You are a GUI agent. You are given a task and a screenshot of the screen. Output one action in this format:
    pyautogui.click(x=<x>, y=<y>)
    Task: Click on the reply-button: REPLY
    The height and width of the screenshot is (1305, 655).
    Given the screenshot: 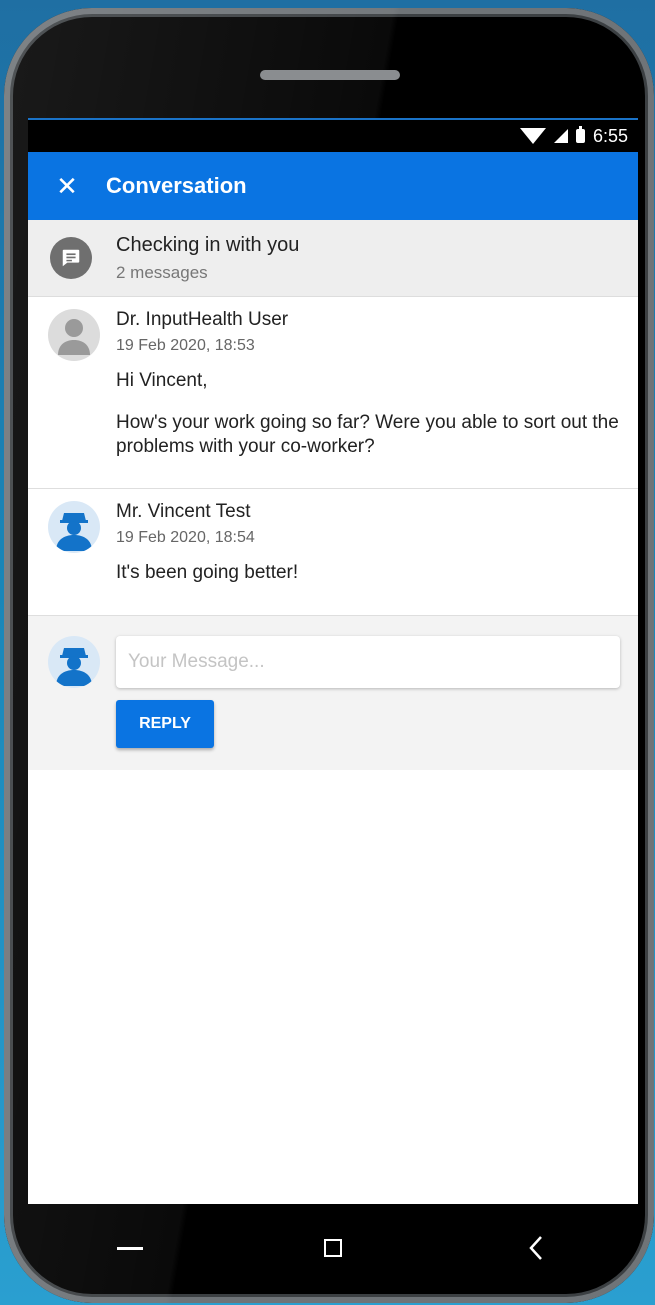 What is the action you would take?
    pyautogui.click(x=165, y=724)
    